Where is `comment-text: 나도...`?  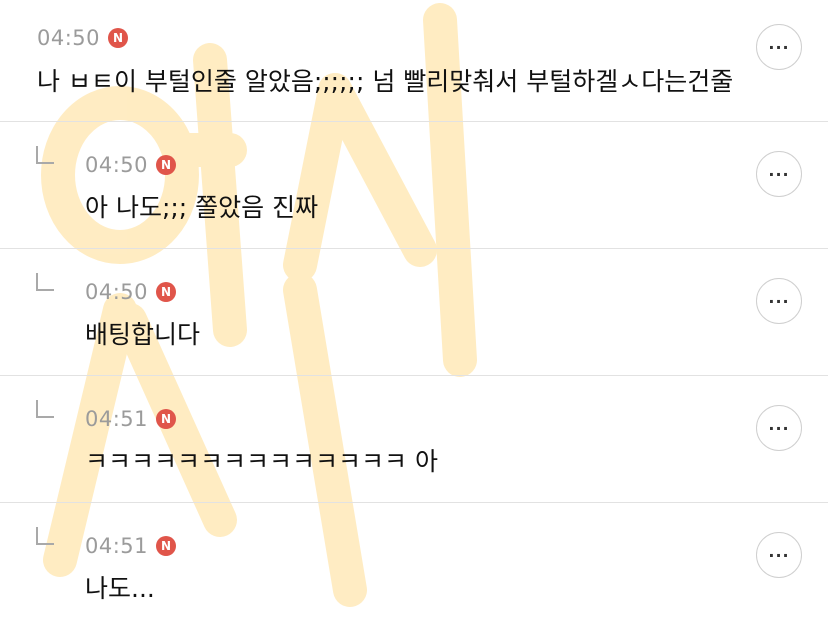 comment-text: 나도... is located at coordinates (120, 588).